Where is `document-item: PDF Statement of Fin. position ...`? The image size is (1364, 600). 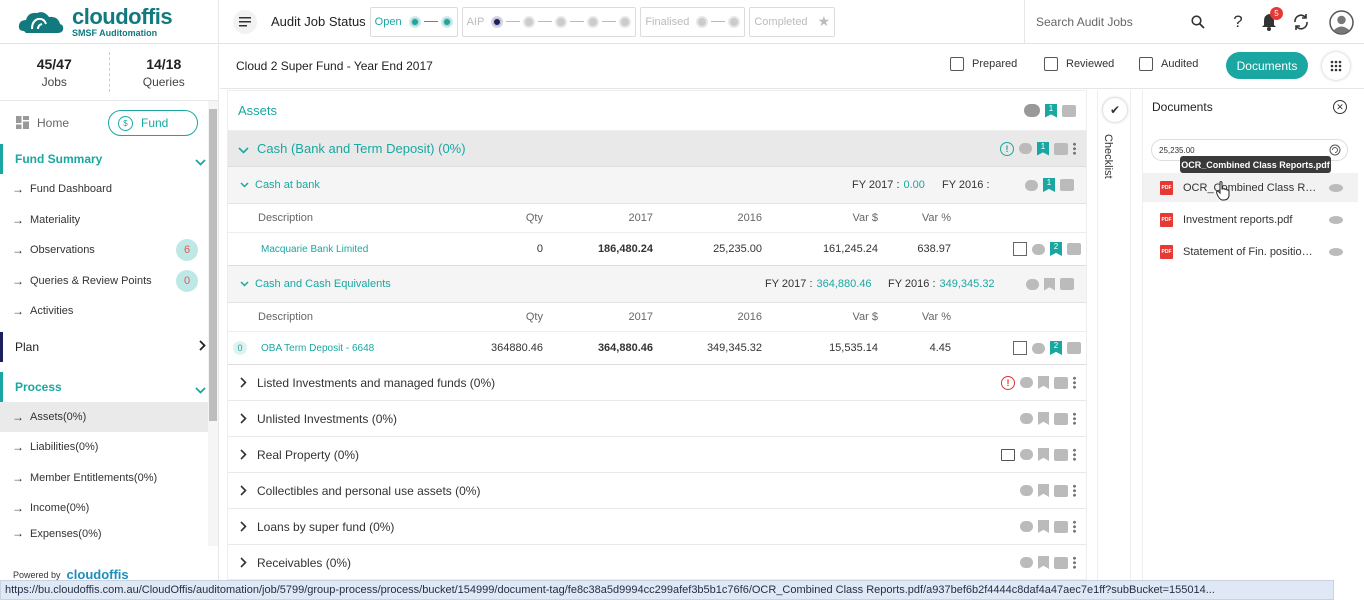
document-item: PDF Statement of Fin. position ... is located at coordinates (1250, 251).